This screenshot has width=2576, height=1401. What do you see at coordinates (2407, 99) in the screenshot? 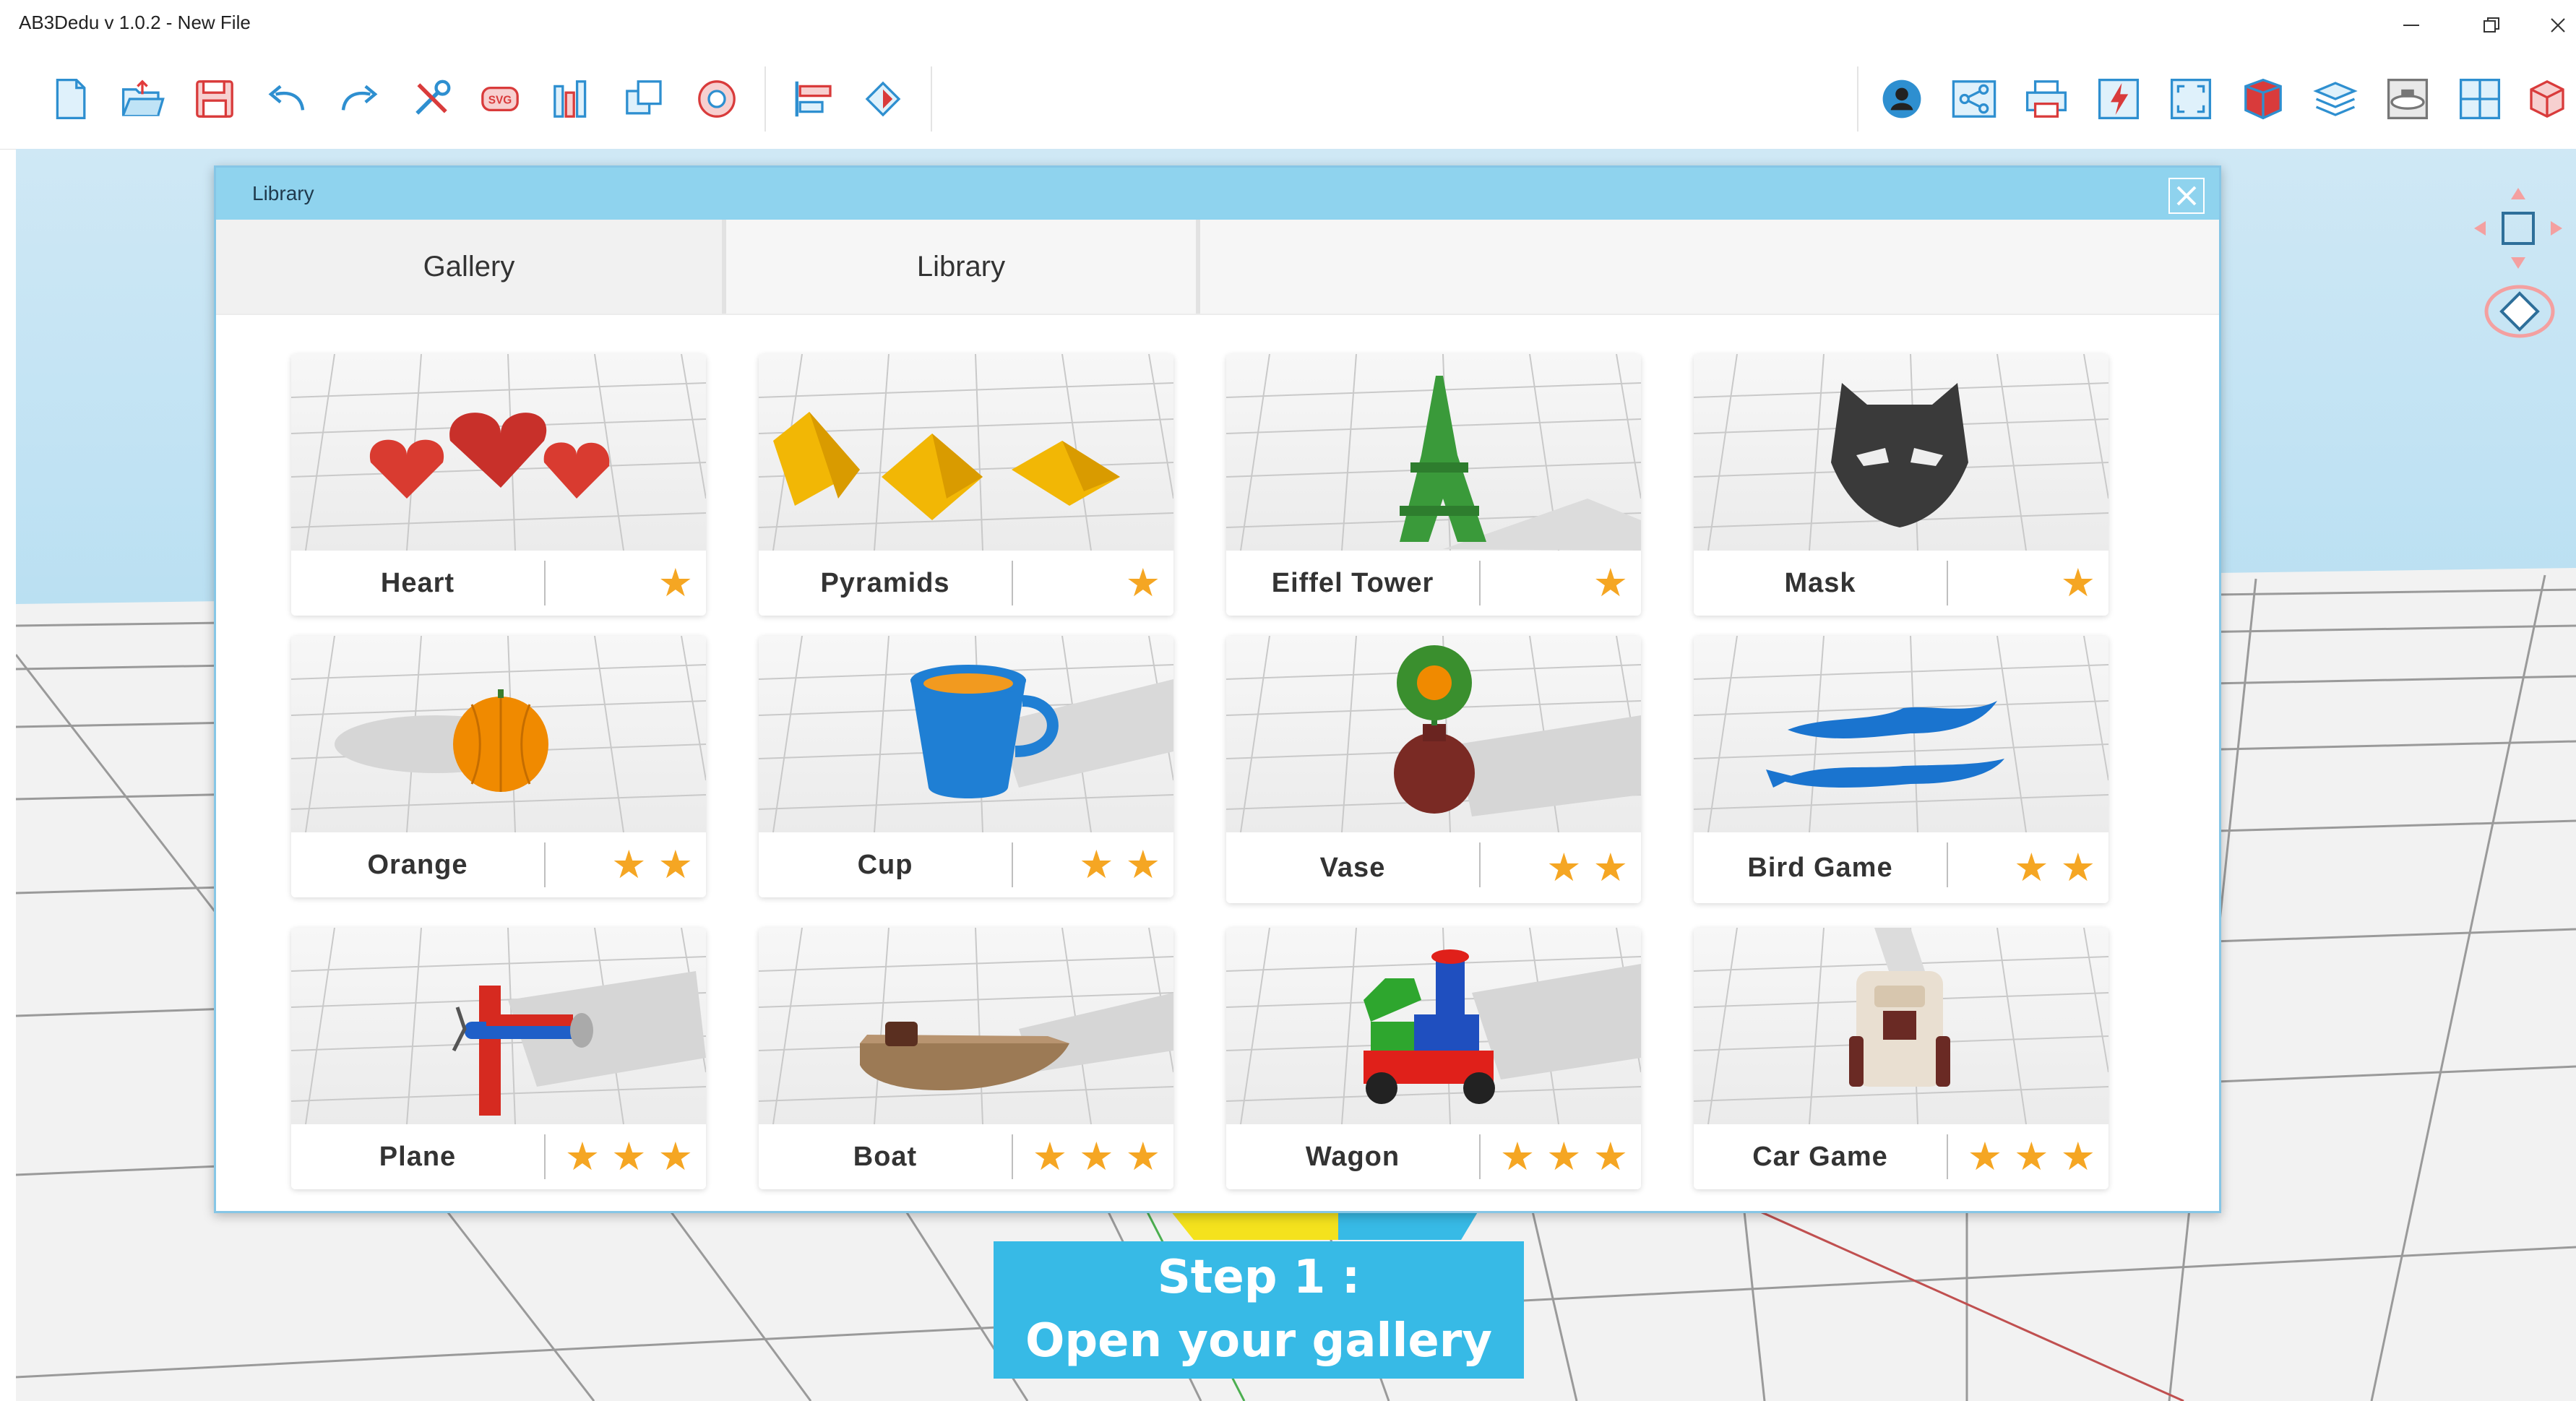
I see `printer-bed-icon` at bounding box center [2407, 99].